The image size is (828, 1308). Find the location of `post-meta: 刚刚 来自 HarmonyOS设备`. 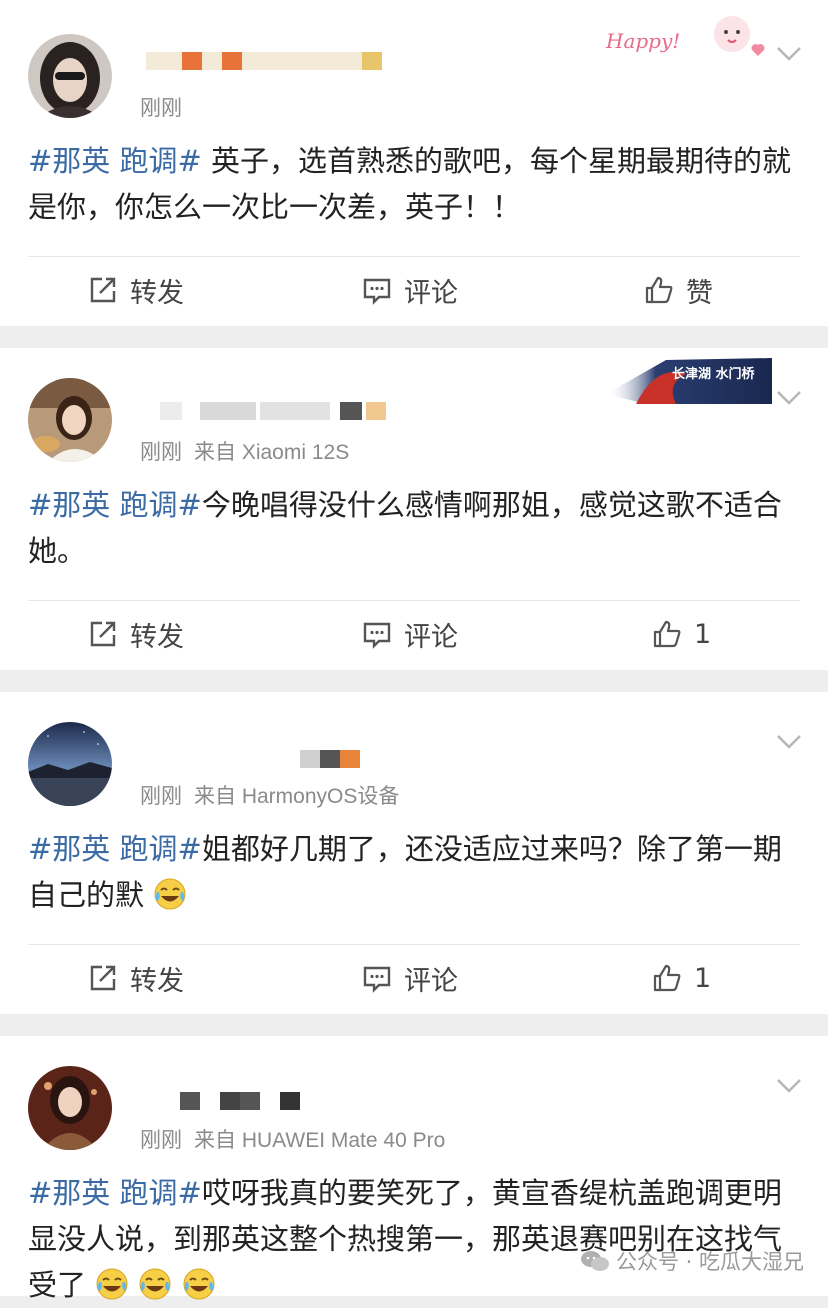

post-meta: 刚刚 来自 HarmonyOS设备 is located at coordinates (269, 795).